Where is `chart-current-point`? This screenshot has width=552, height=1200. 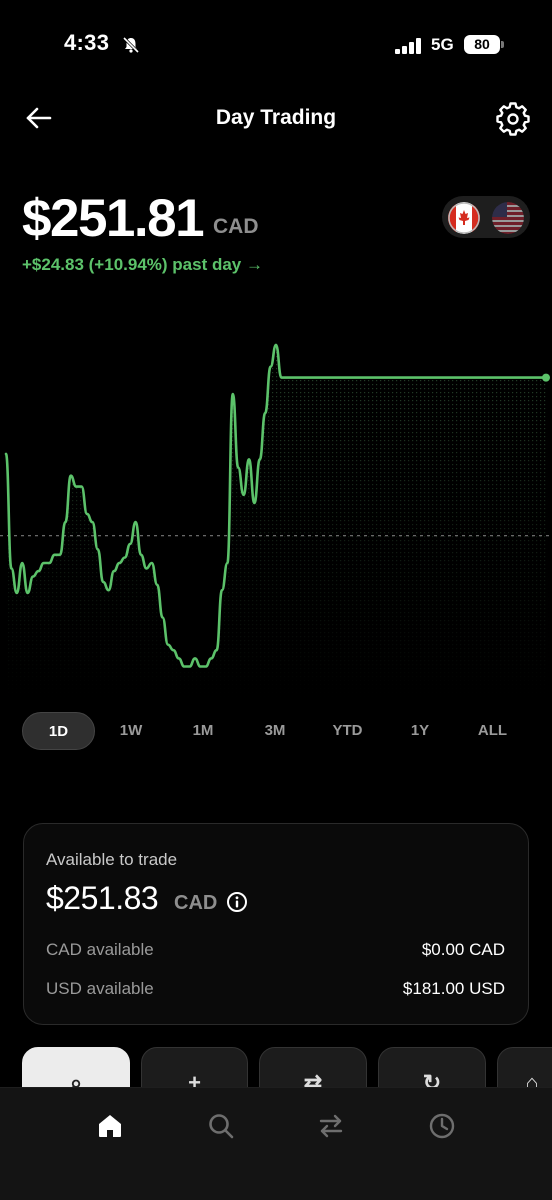 chart-current-point is located at coordinates (546, 377).